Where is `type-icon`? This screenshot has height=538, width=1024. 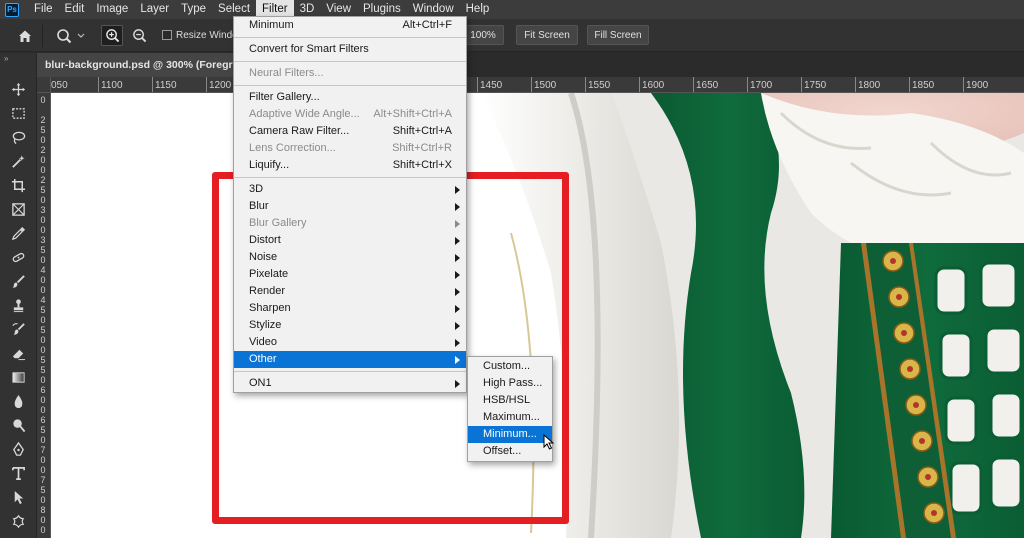
type-icon is located at coordinates (18, 473).